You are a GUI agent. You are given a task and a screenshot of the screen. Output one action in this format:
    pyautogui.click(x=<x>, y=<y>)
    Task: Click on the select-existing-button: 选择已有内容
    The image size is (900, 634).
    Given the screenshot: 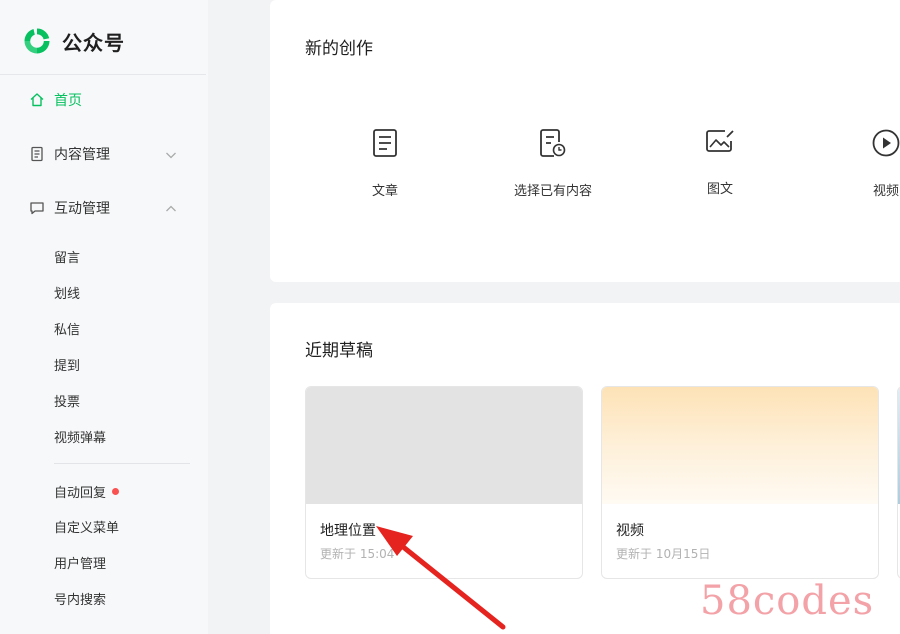 What is the action you would take?
    pyautogui.click(x=553, y=163)
    